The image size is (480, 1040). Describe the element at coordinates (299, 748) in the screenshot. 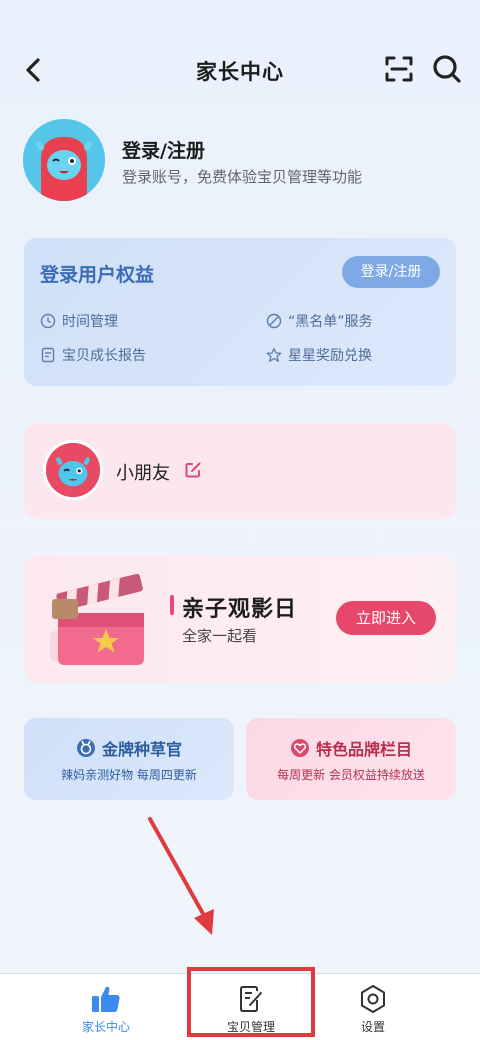

I see `heart-icon` at that location.